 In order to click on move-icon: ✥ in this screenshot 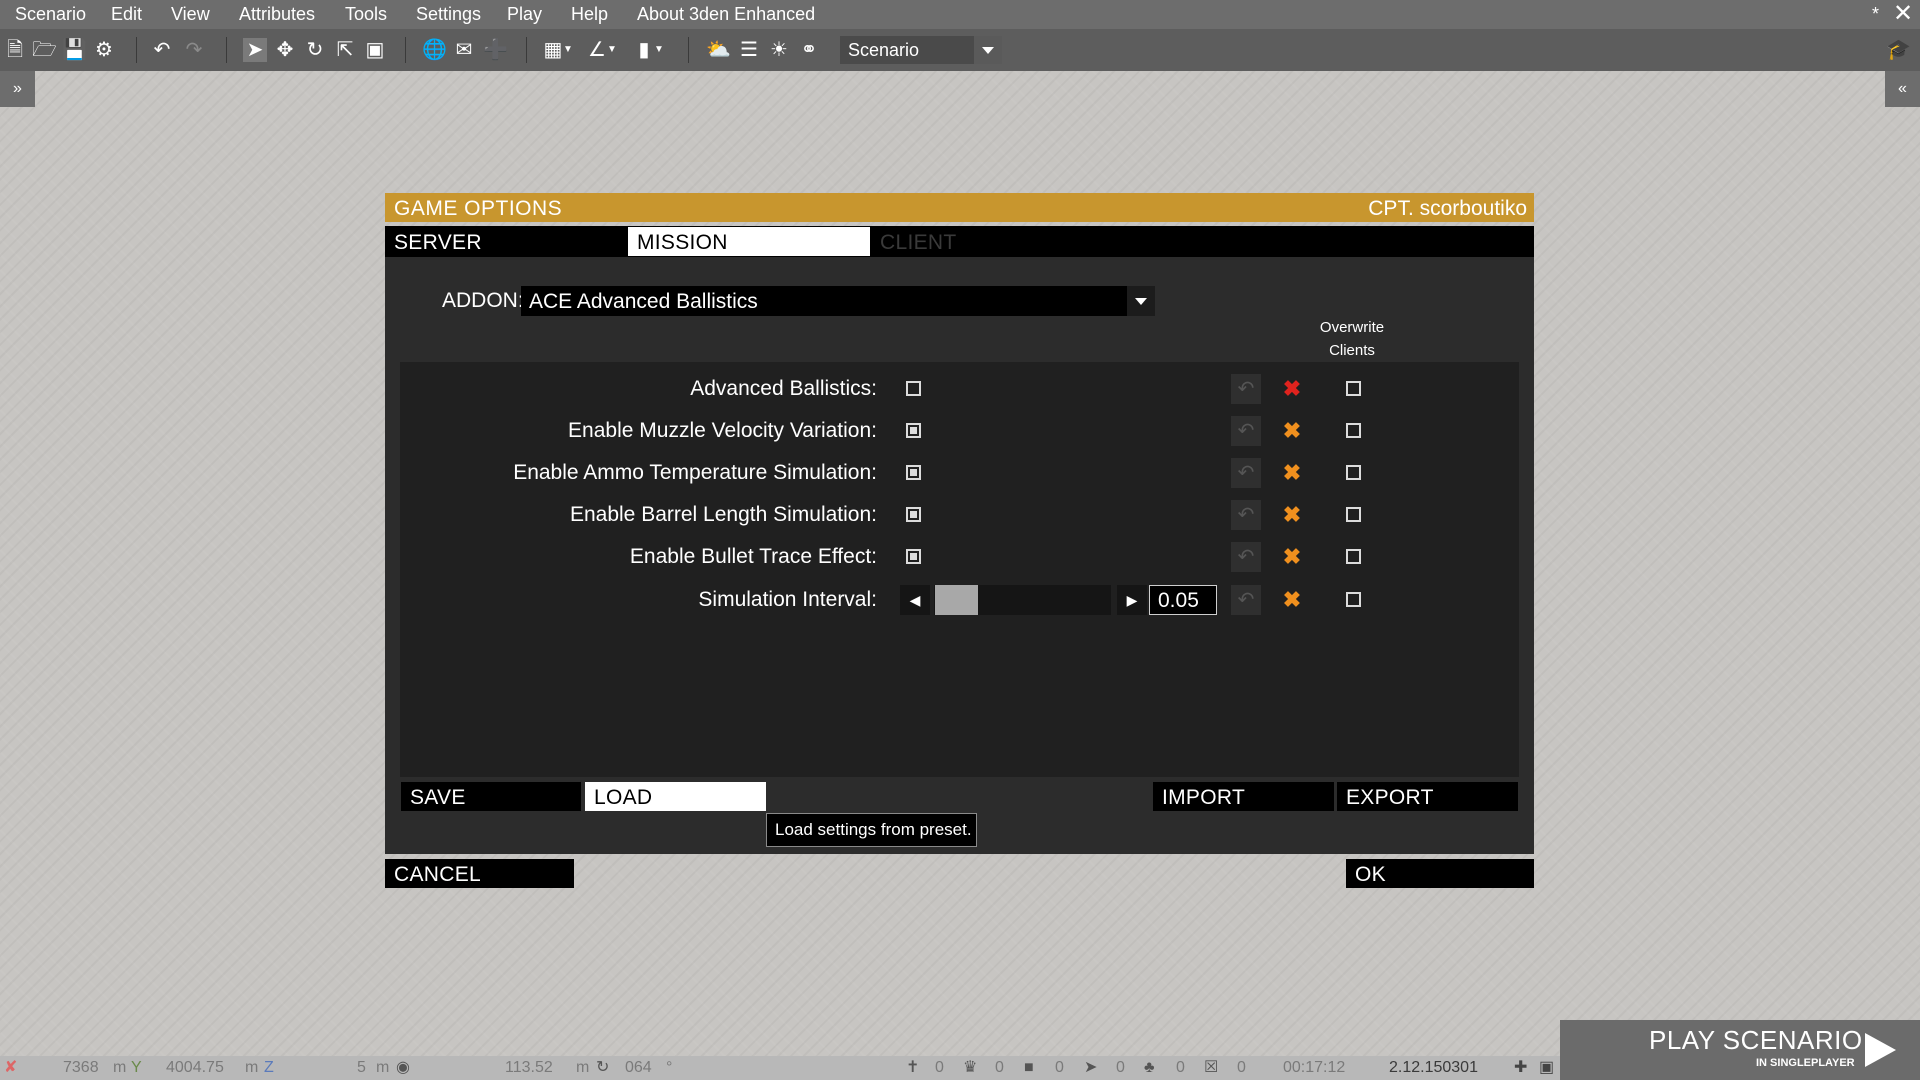, I will do `click(285, 50)`.